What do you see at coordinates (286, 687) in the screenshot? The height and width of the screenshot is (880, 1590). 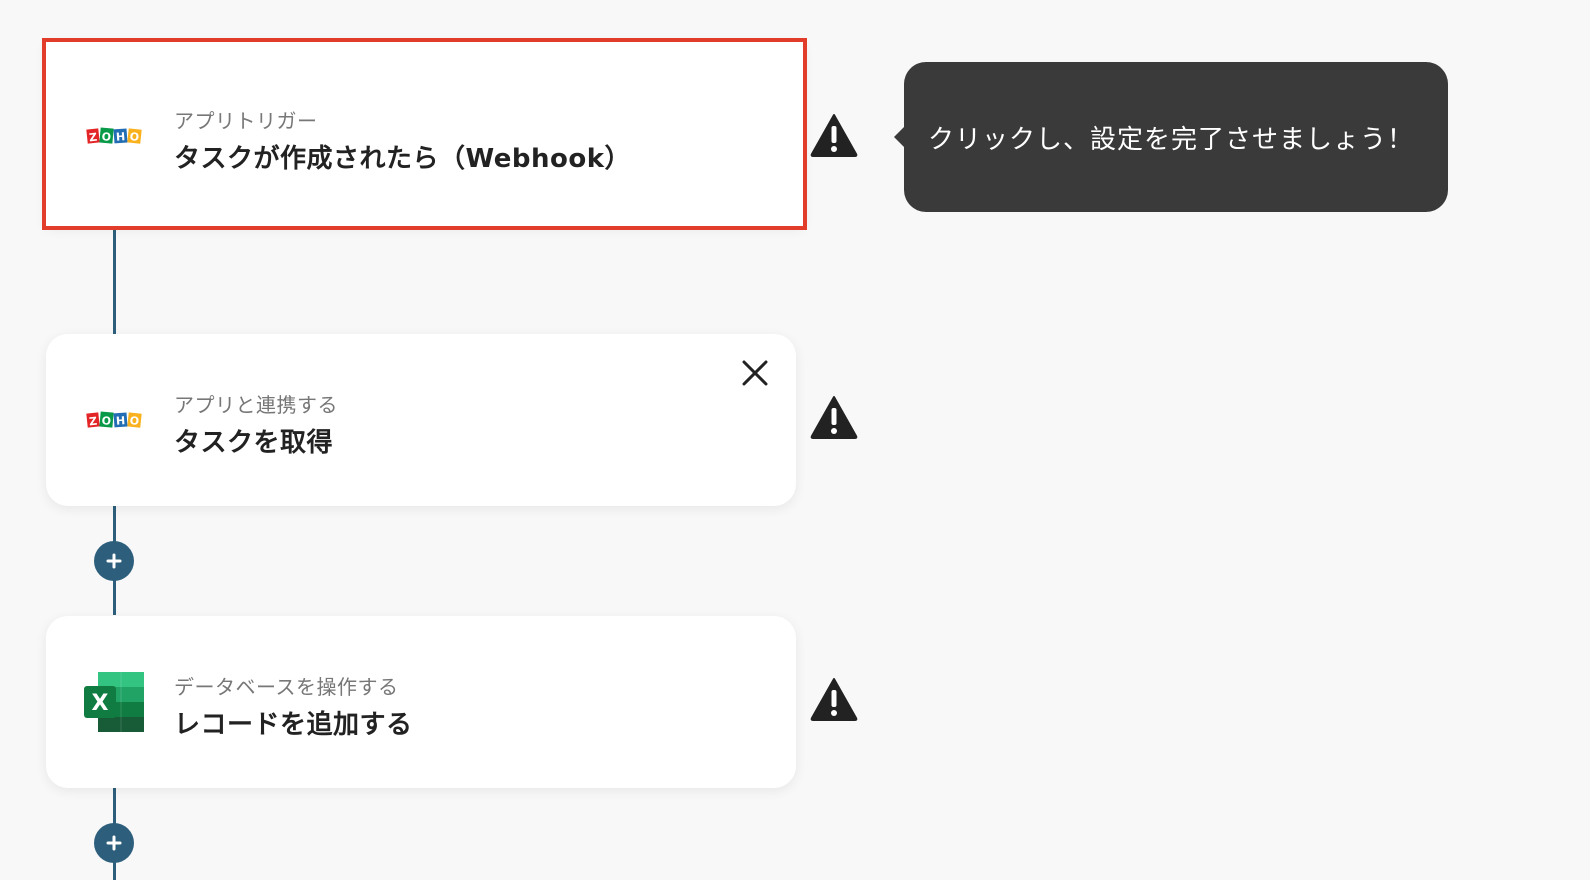 I see `step-subtitle: データベースを操作する` at bounding box center [286, 687].